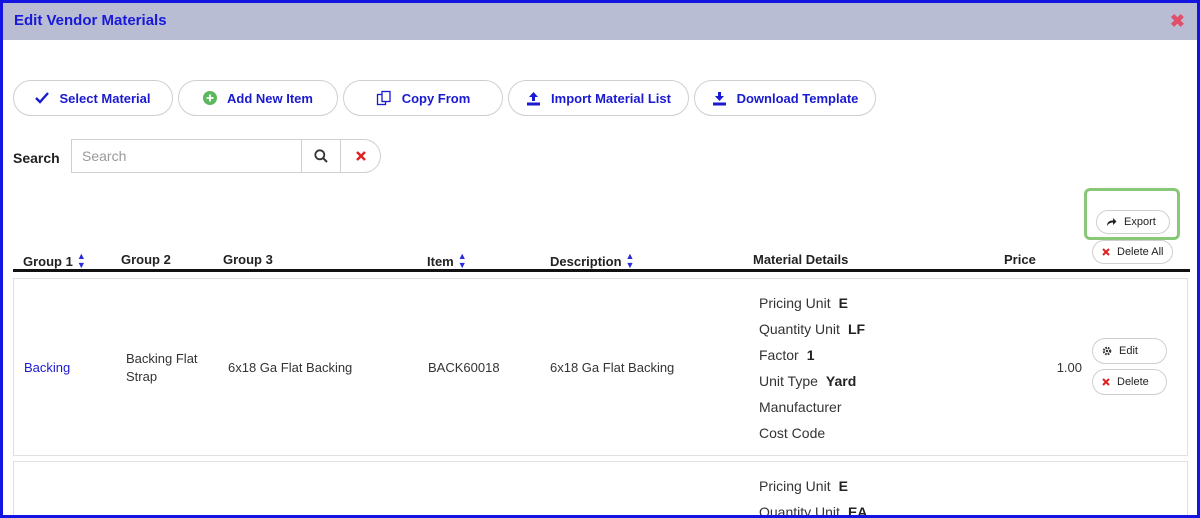 The width and height of the screenshot is (1200, 518). Describe the element at coordinates (1069, 367) in the screenshot. I see `price-cell: 1.00` at that location.